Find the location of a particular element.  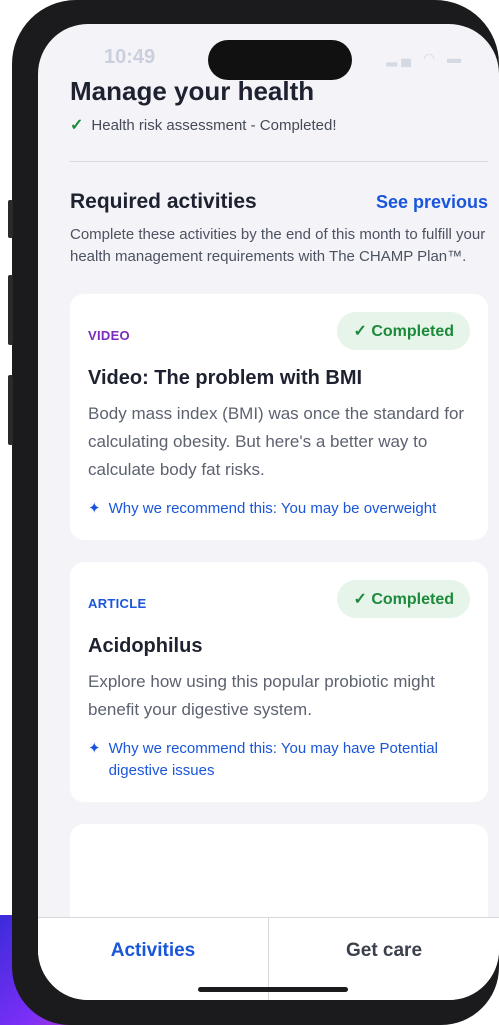

required-header: Required activities See previous is located at coordinates (279, 202).